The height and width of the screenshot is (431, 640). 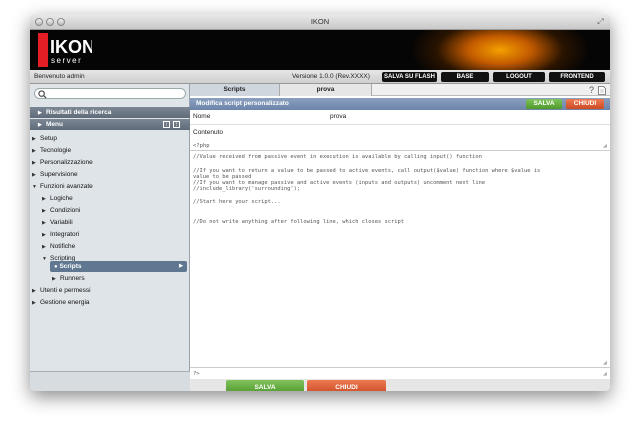 I want to click on window-titlebar: IKON ⤢, so click(x=320, y=22).